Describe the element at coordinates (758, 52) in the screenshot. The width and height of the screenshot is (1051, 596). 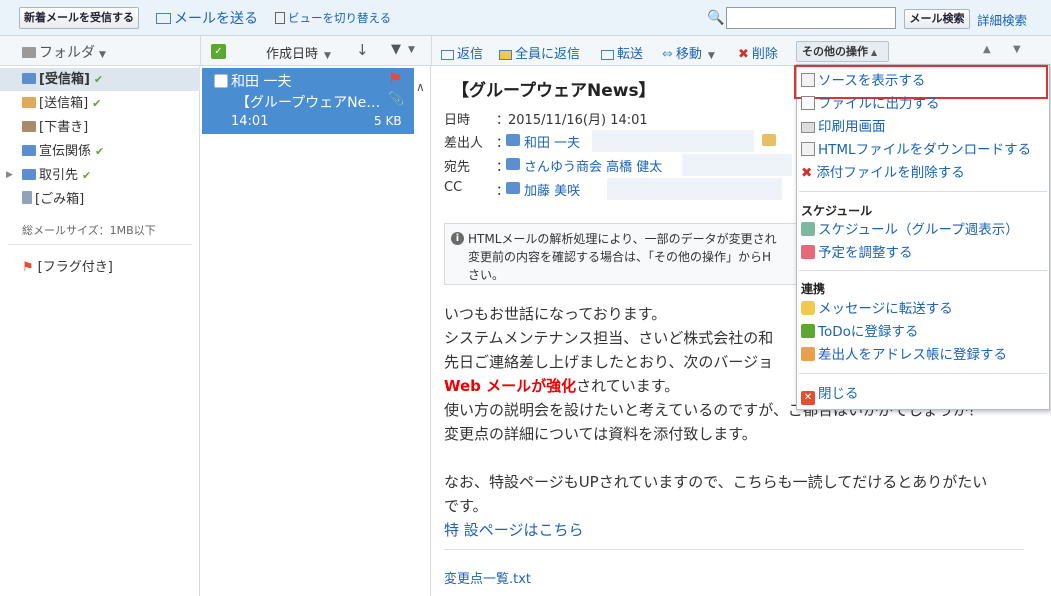
I see `delete-button: ✖ 削除` at that location.